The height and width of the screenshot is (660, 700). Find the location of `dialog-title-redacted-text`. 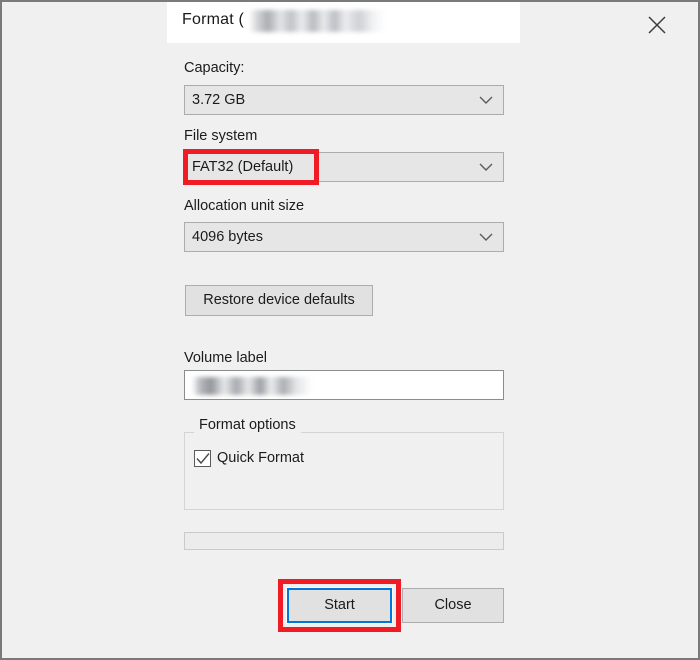

dialog-title-redacted-text is located at coordinates (317, 21).